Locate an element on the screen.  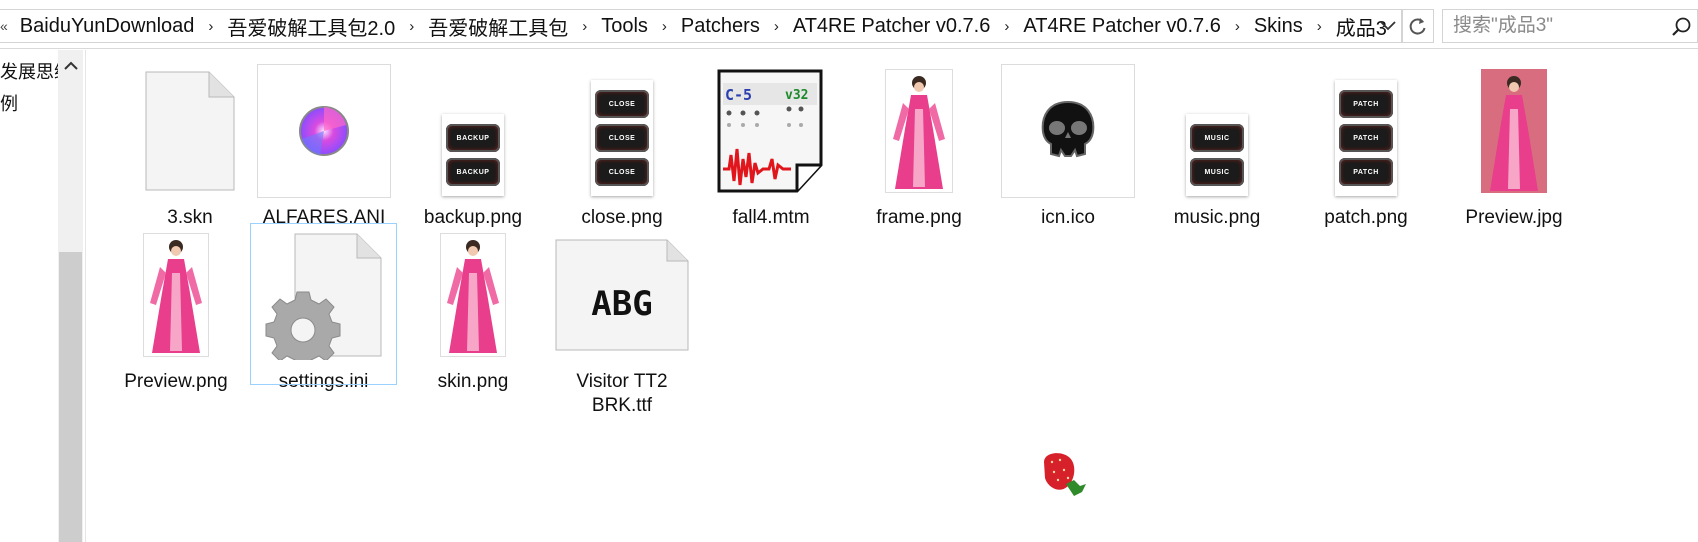
file-item: MUSIC MUSIC music.png is located at coordinates (1217, 145).